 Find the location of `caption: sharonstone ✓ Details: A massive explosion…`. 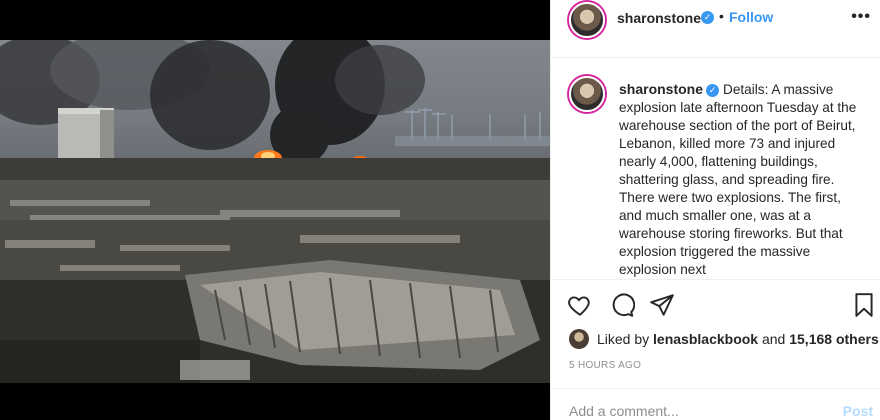

caption: sharonstone ✓ Details: A massive explosion… is located at coordinates (739, 179).